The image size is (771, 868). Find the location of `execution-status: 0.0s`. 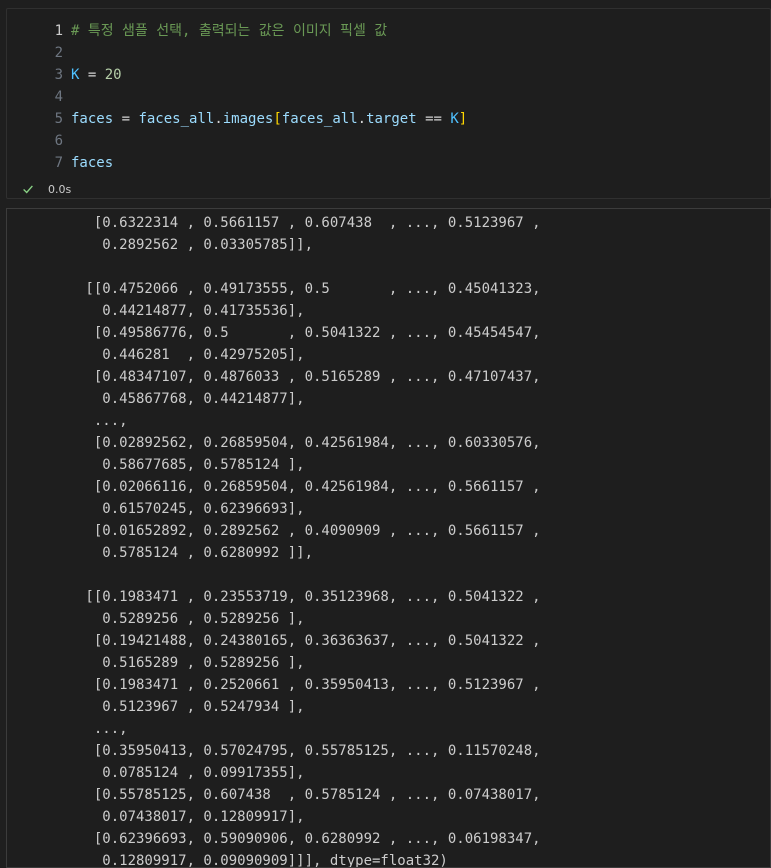

execution-status: 0.0s is located at coordinates (46, 189).